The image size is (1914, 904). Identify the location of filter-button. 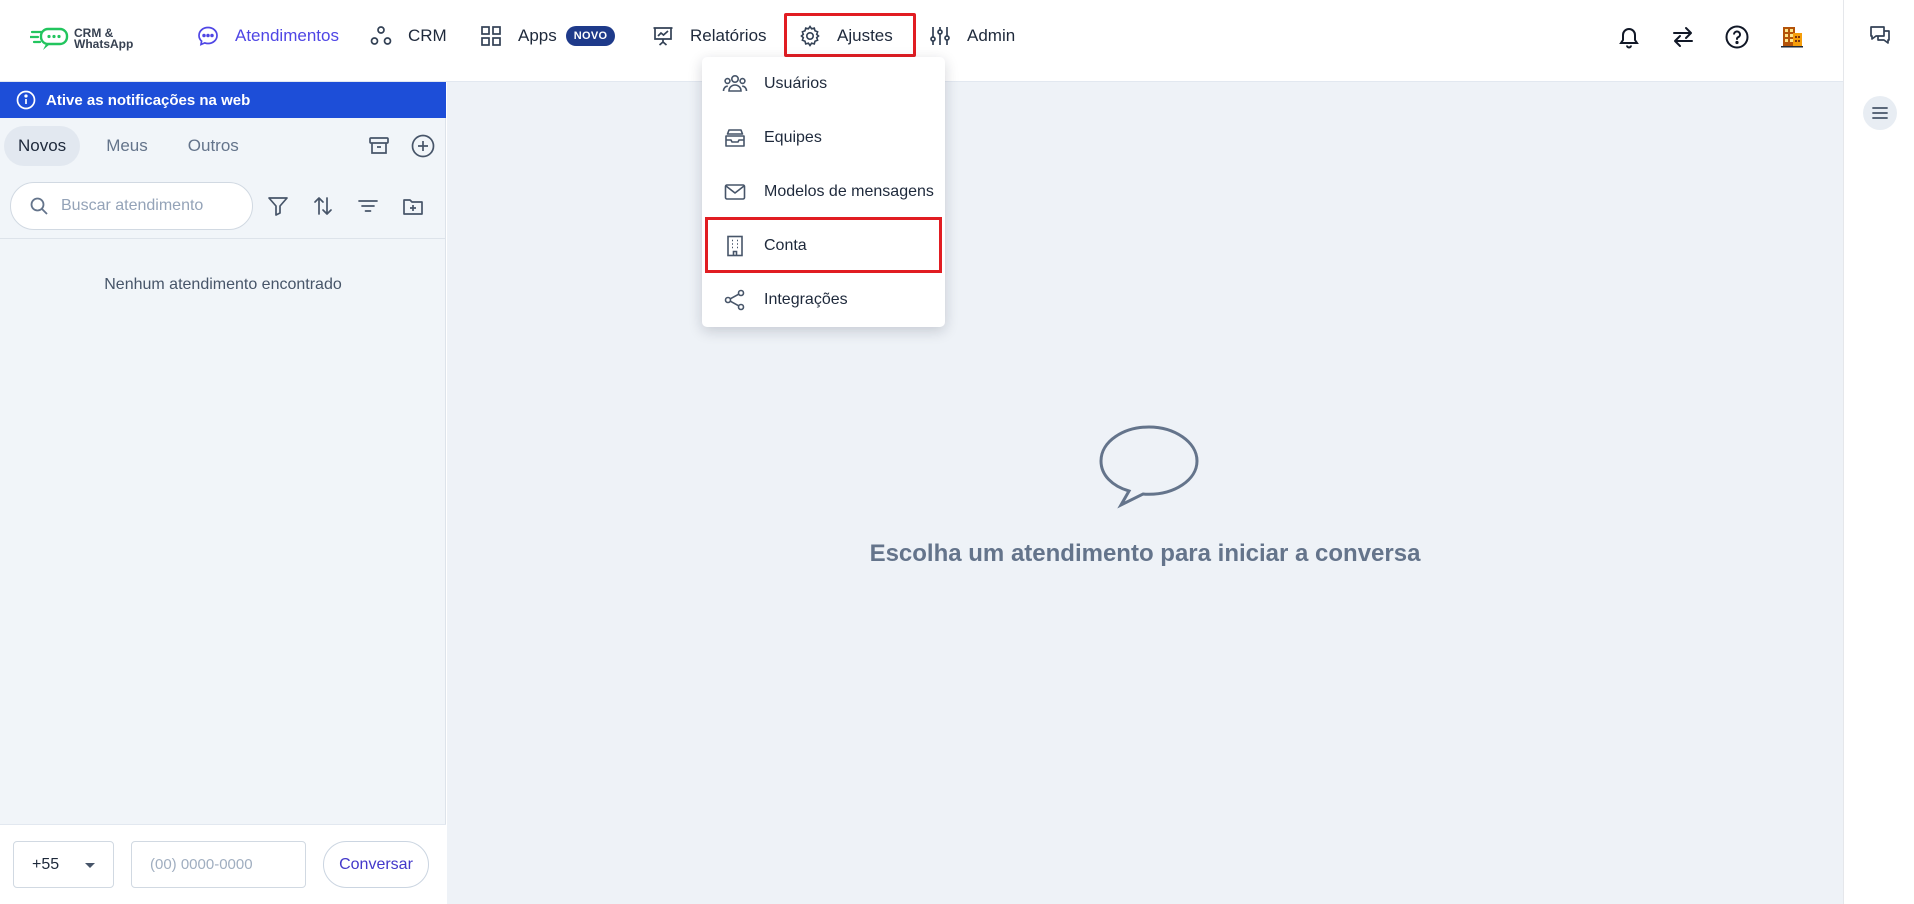
(278, 206).